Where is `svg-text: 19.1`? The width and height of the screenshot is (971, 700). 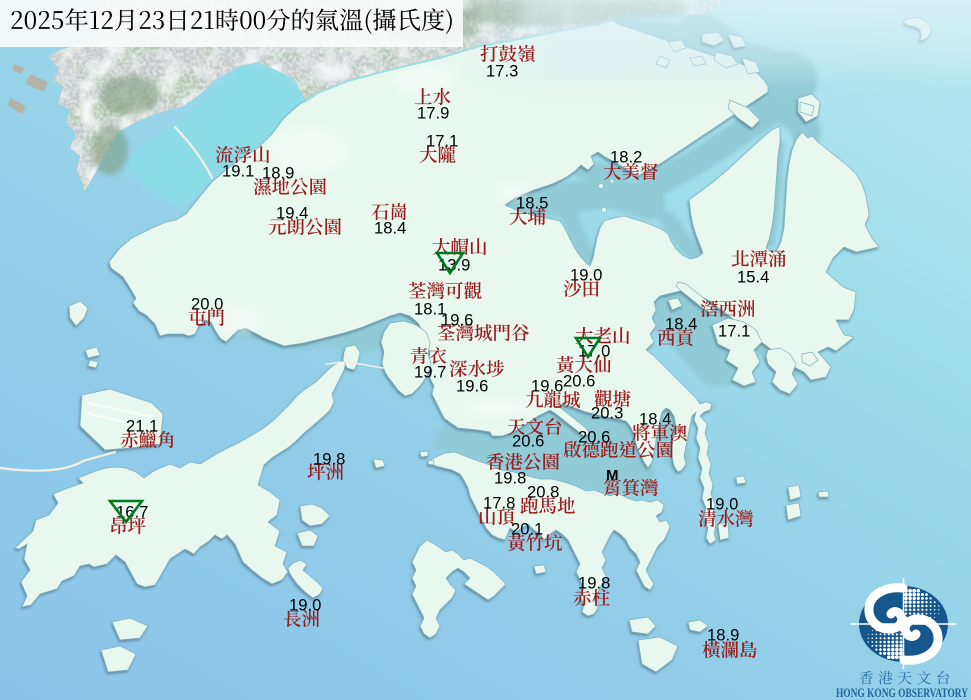 svg-text: 19.1 is located at coordinates (238, 171).